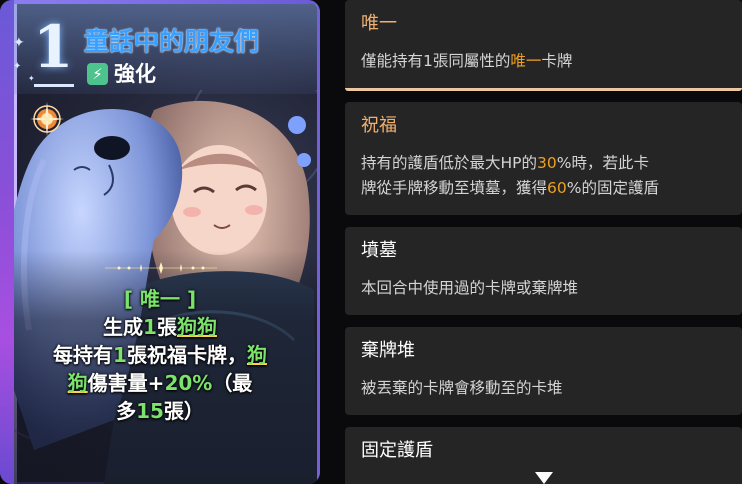 The width and height of the screenshot is (742, 484). Describe the element at coordinates (97, 74) in the screenshot. I see `lightning-bolt-icon: ⚡` at that location.